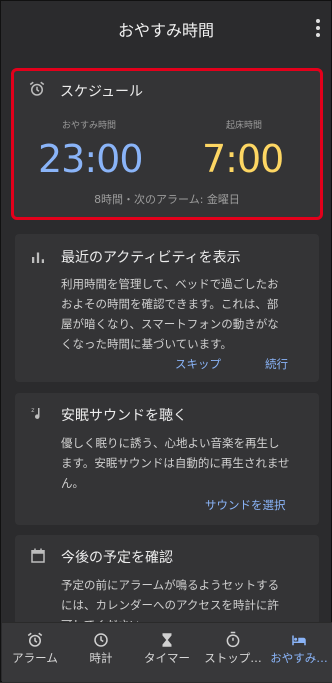 This screenshot has height=683, width=332. What do you see at coordinates (167, 199) in the screenshot?
I see `schedule-summary: 8時間・次のアラーム: 金曜日` at bounding box center [167, 199].